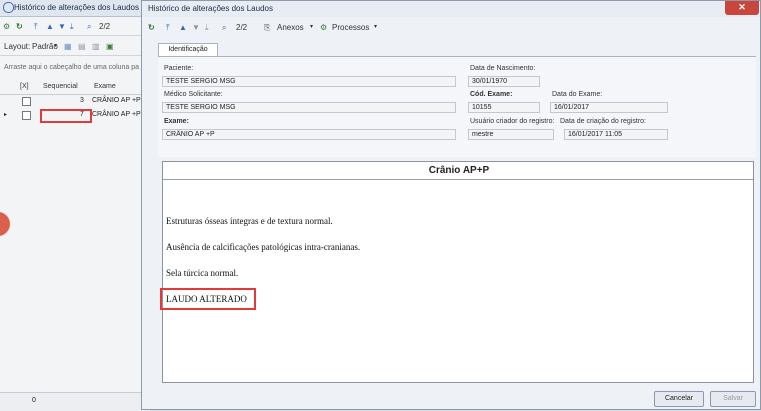 The image size is (761, 411). I want to click on current-row-indicator-icon: ▸, so click(6, 115).